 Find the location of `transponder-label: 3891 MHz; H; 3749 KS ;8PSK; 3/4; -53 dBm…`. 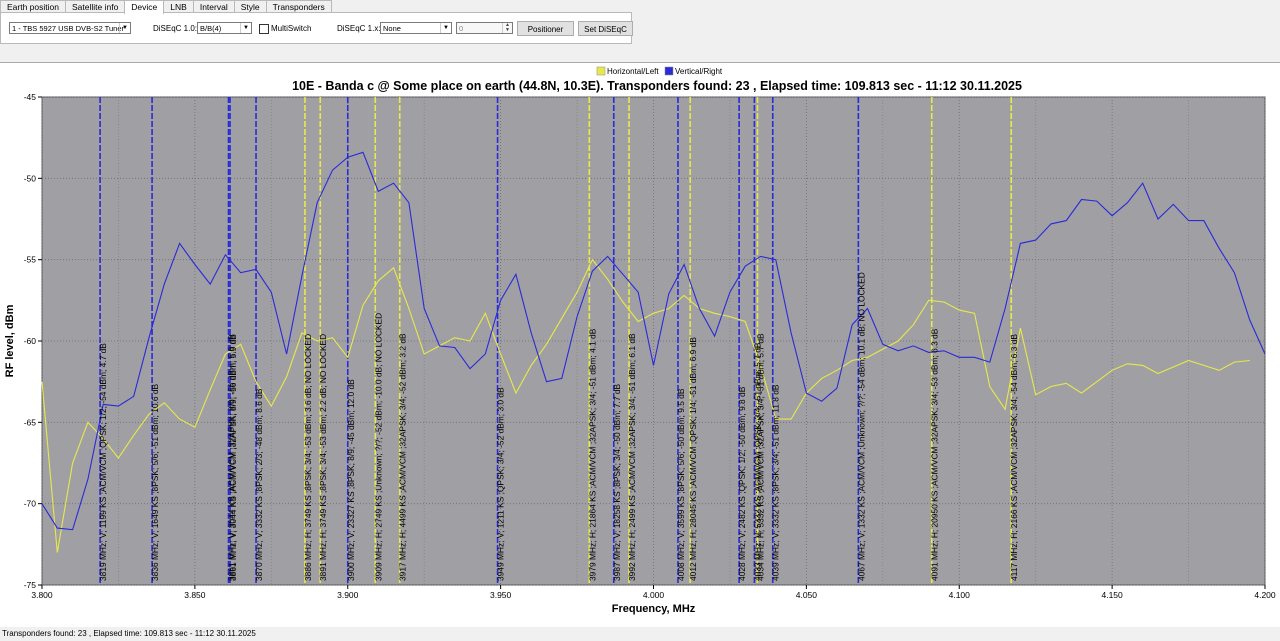

transponder-label: 3891 MHz; H; 3749 KS ;8PSK; 3/4; -53 dBm… is located at coordinates (323, 457).